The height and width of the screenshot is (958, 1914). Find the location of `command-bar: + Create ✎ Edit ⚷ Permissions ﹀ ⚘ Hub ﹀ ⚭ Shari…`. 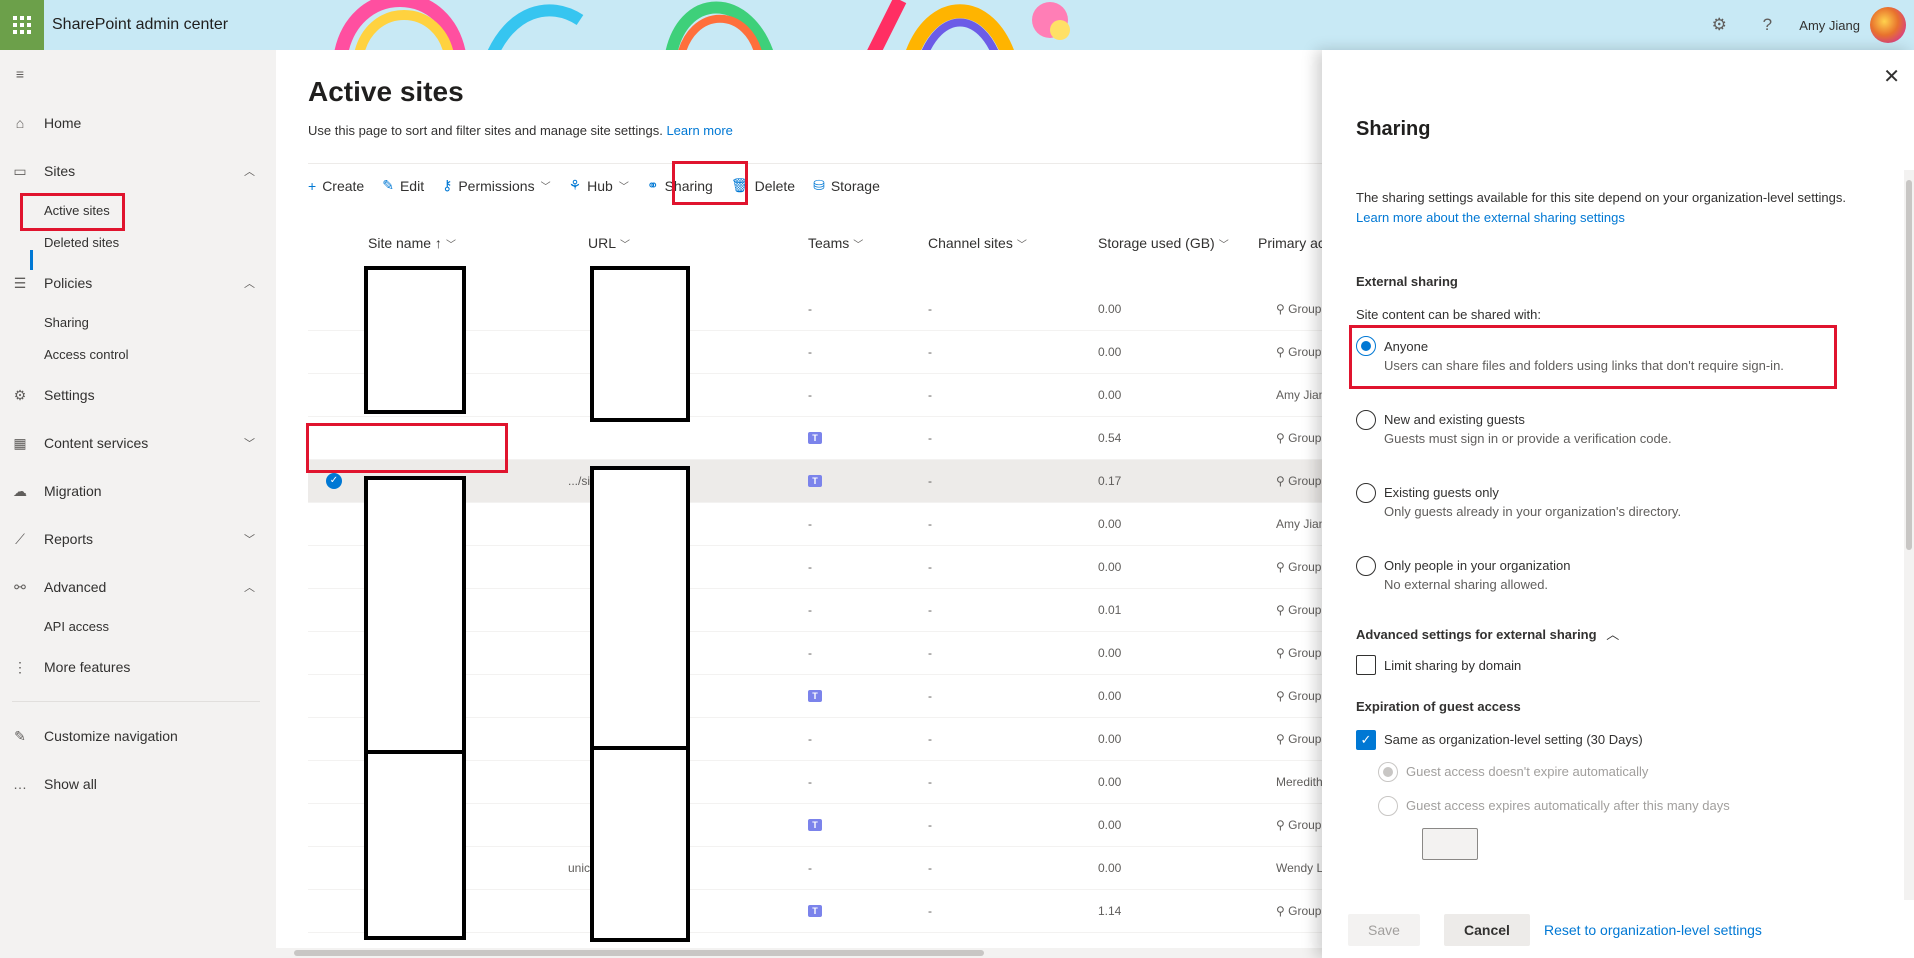

command-bar: + Create ✎ Edit ⚷ Permissions ﹀ ⚘ Hub ﹀ ⚭ Shari… is located at coordinates (815, 185).